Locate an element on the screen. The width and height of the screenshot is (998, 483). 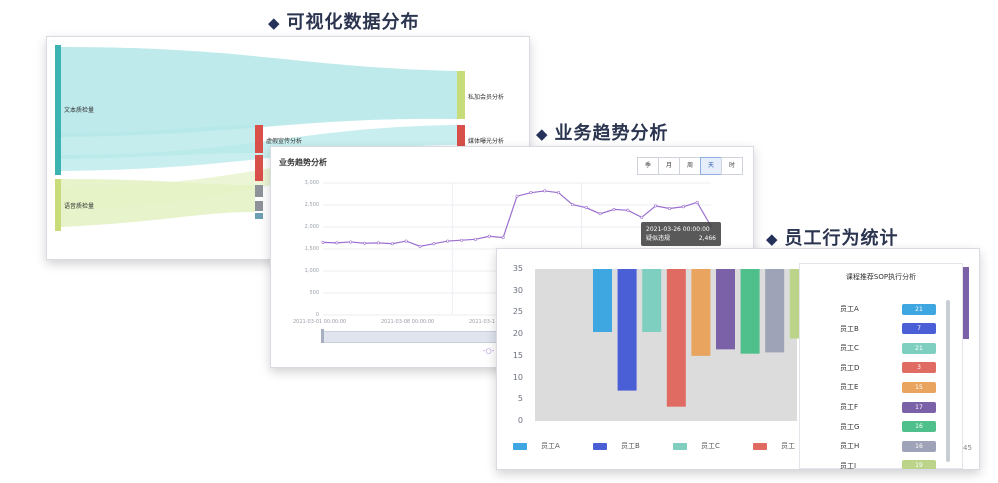
panel-scrollbar is located at coordinates (948, 381).